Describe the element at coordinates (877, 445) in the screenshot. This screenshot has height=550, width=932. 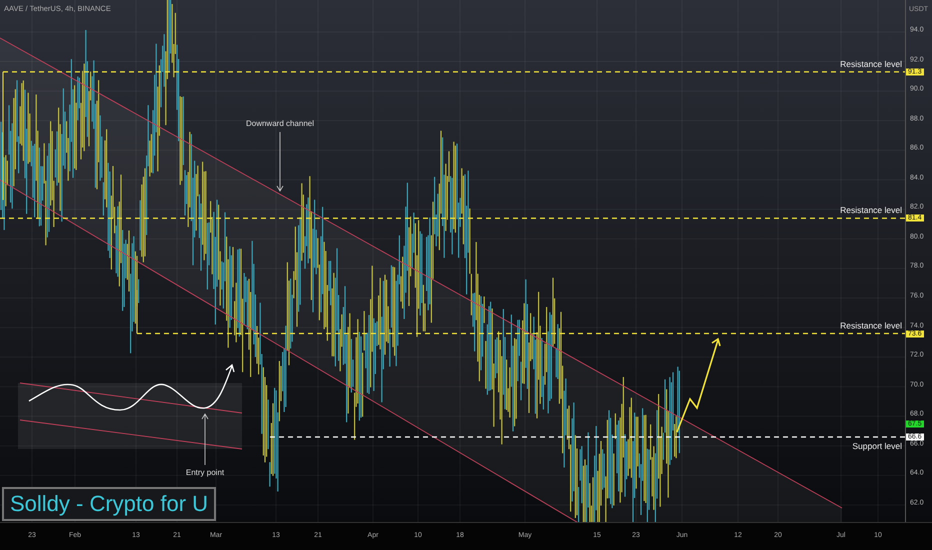
I see `level-label: Support level` at that location.